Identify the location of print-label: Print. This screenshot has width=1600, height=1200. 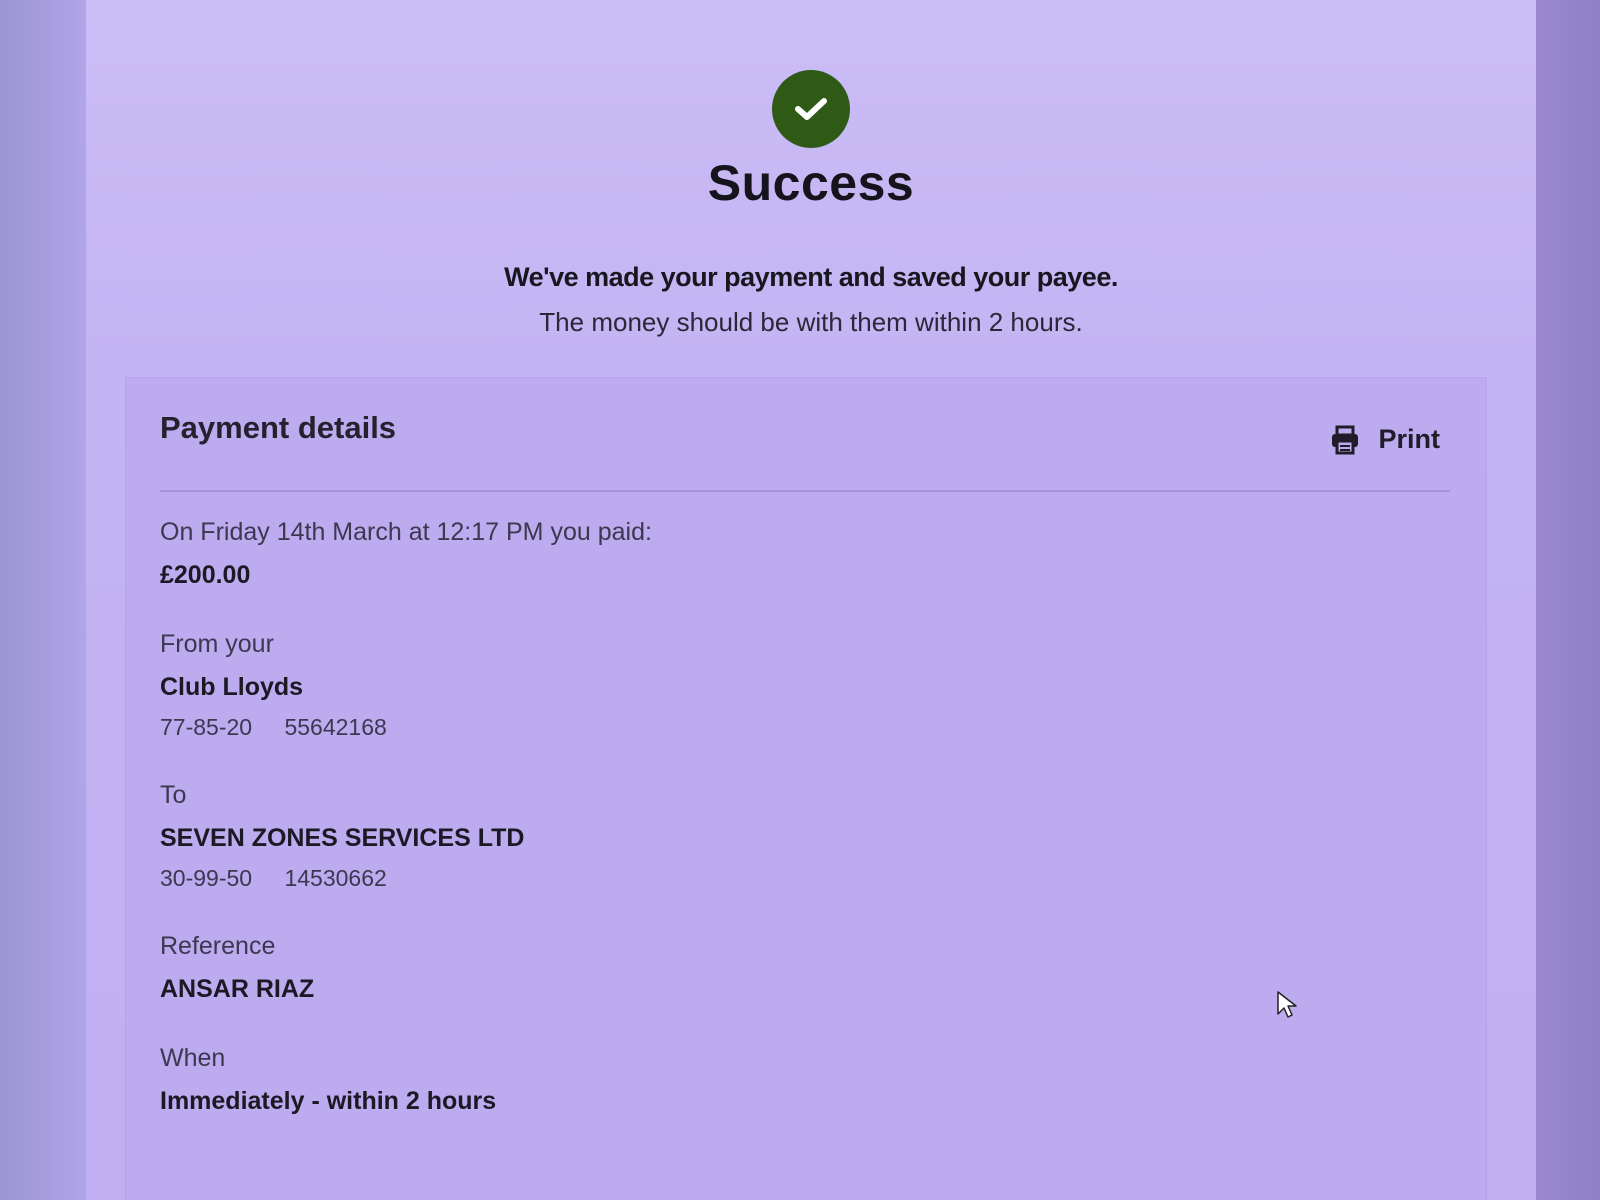
(1409, 439).